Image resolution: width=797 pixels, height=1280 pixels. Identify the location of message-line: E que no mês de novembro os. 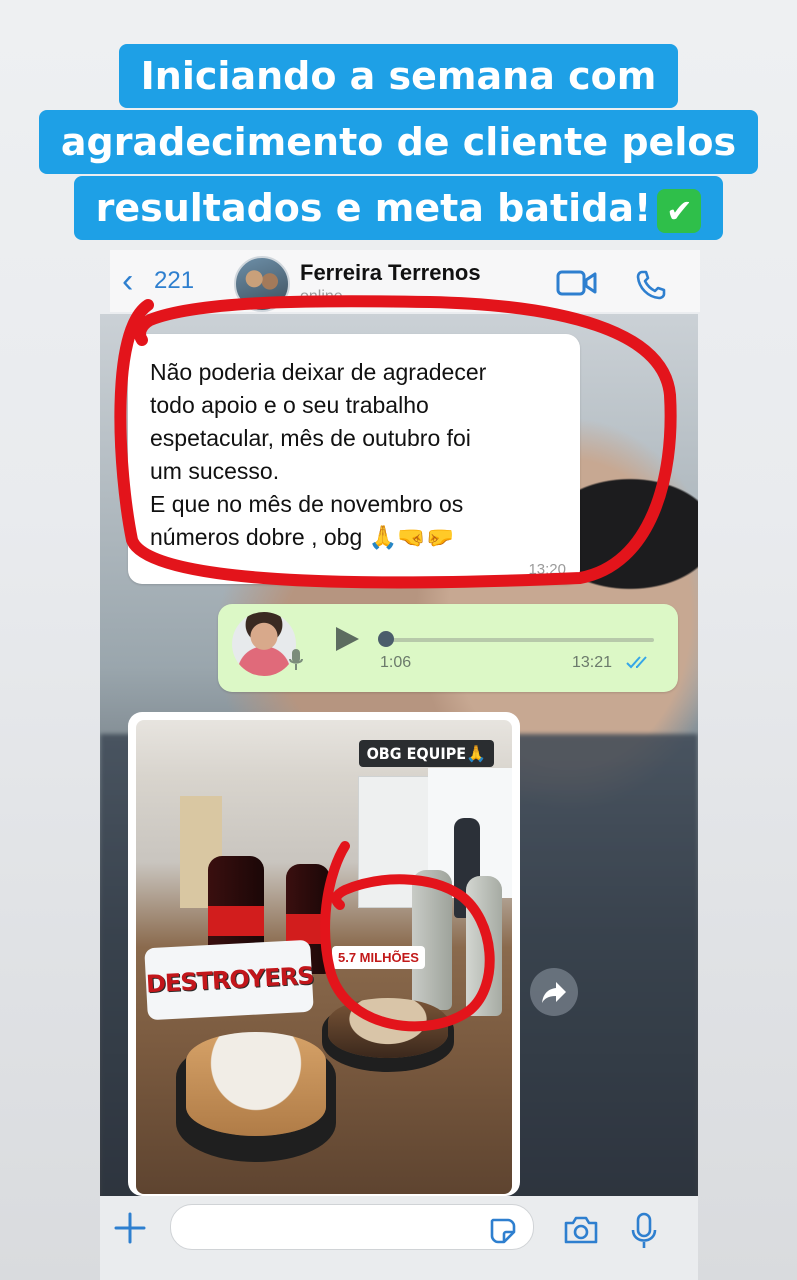
(307, 504).